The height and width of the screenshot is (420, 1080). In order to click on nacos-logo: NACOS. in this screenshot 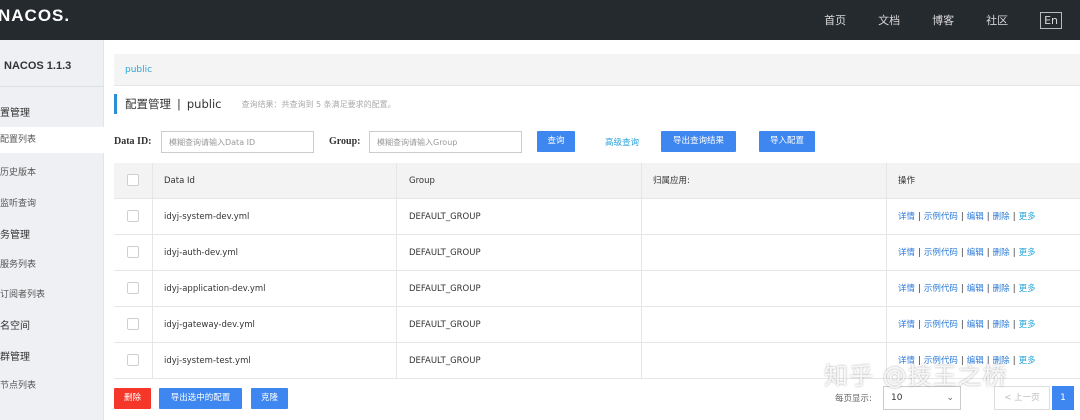, I will do `click(35, 16)`.